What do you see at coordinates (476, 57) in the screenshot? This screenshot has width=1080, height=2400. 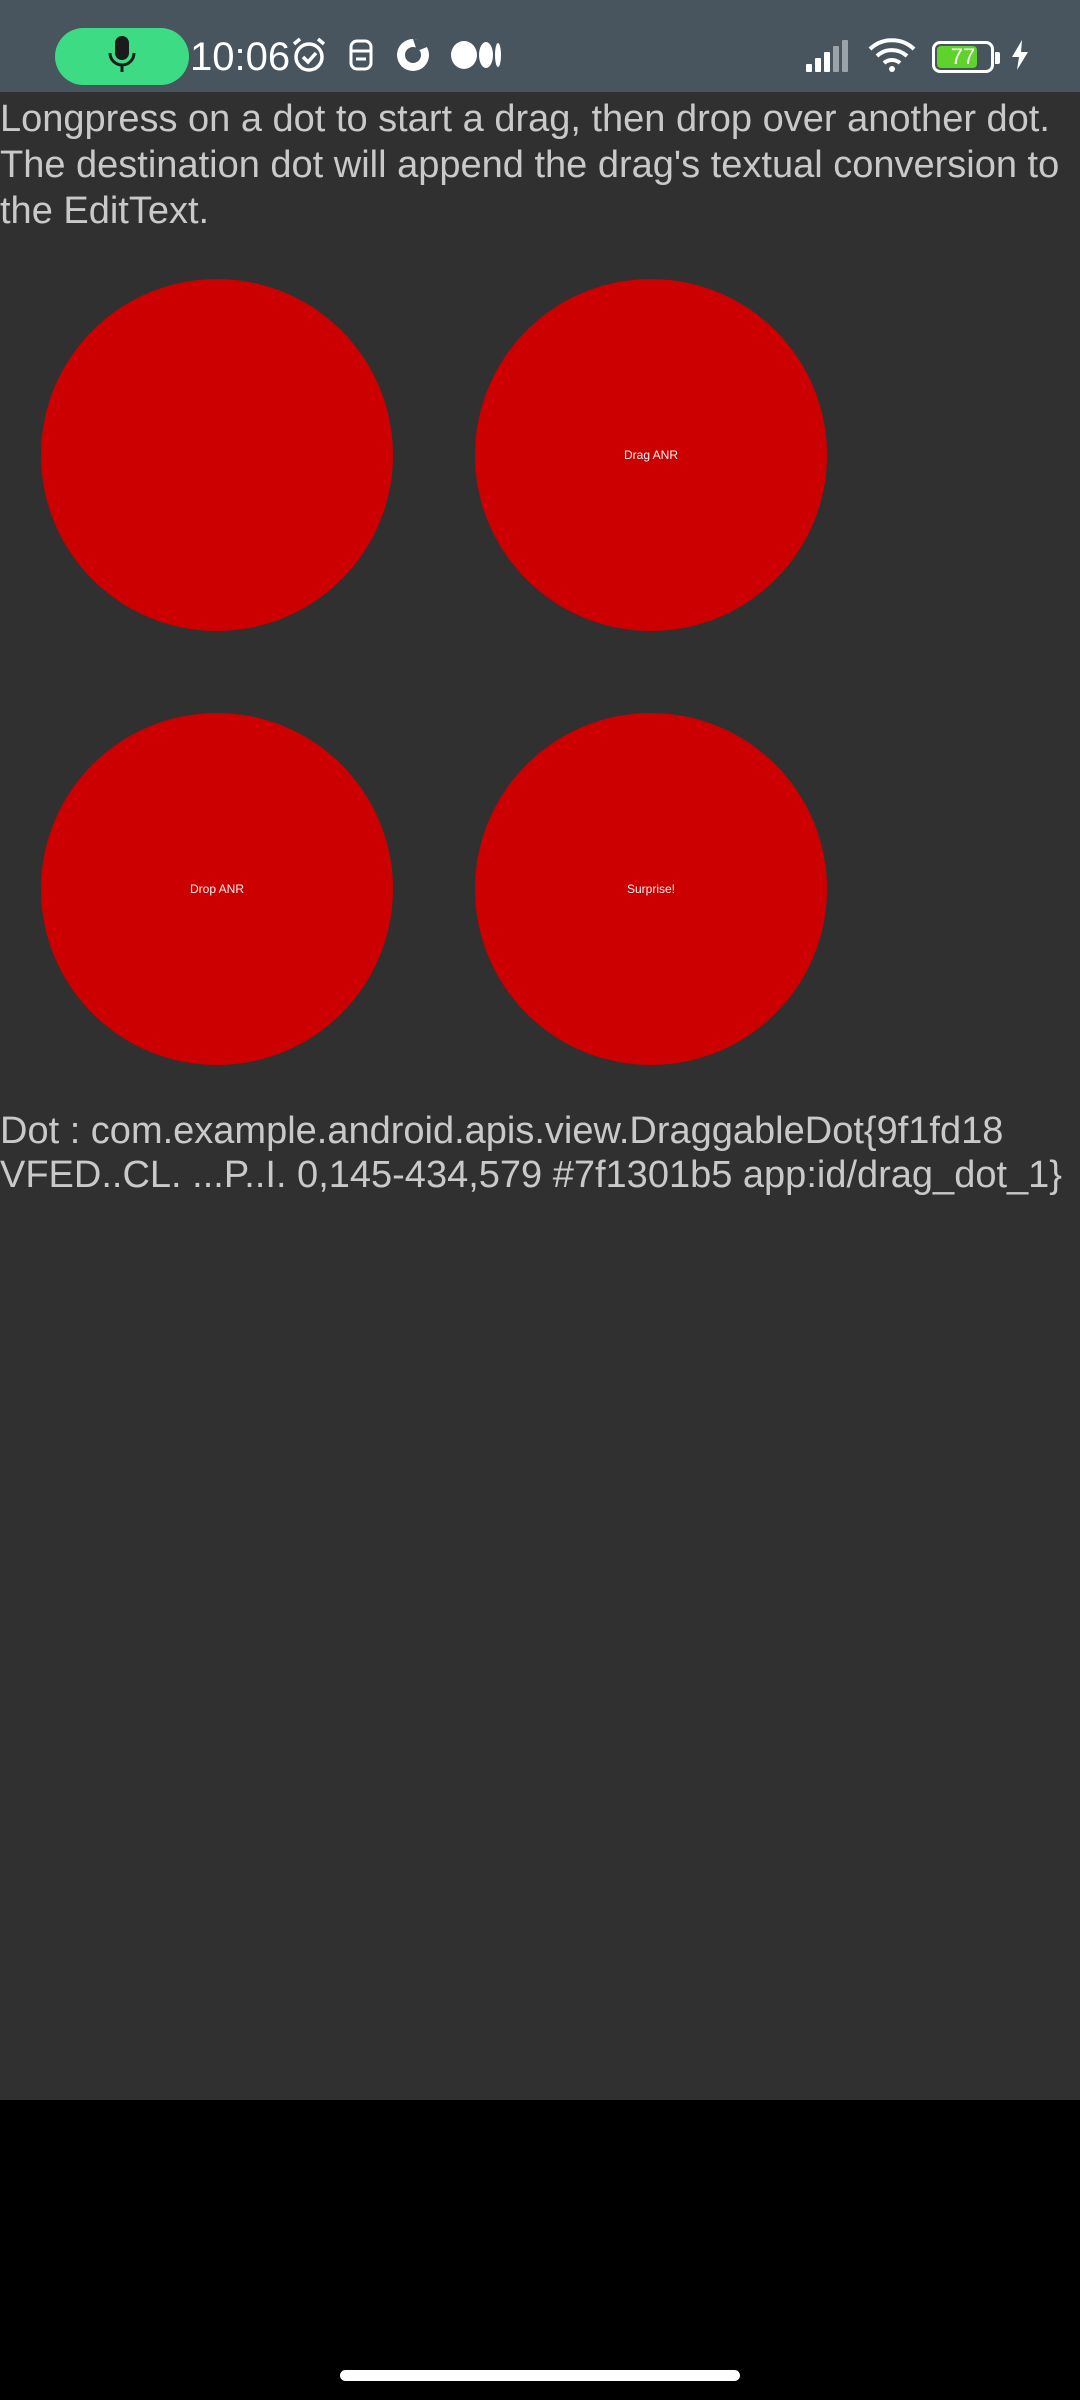 I see `medium-icon` at bounding box center [476, 57].